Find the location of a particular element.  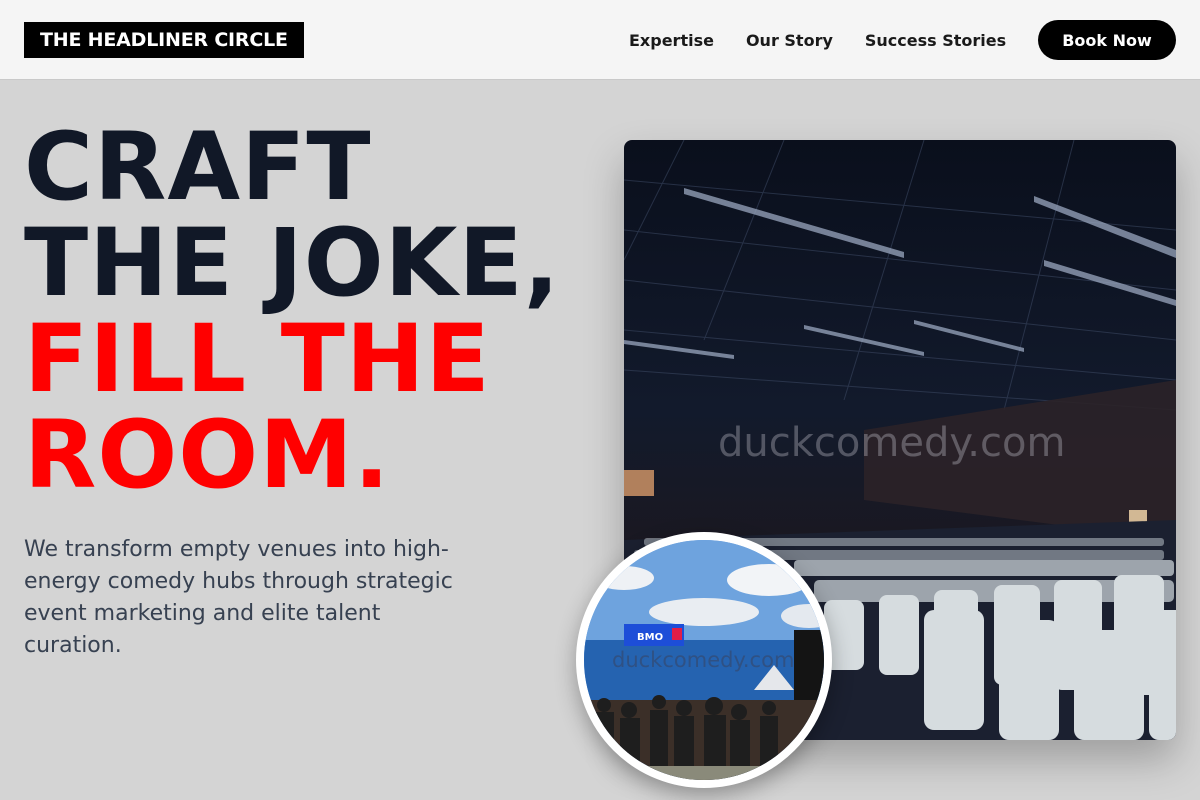

circle-photo-watermark: duckcomedy.com is located at coordinates (703, 660).